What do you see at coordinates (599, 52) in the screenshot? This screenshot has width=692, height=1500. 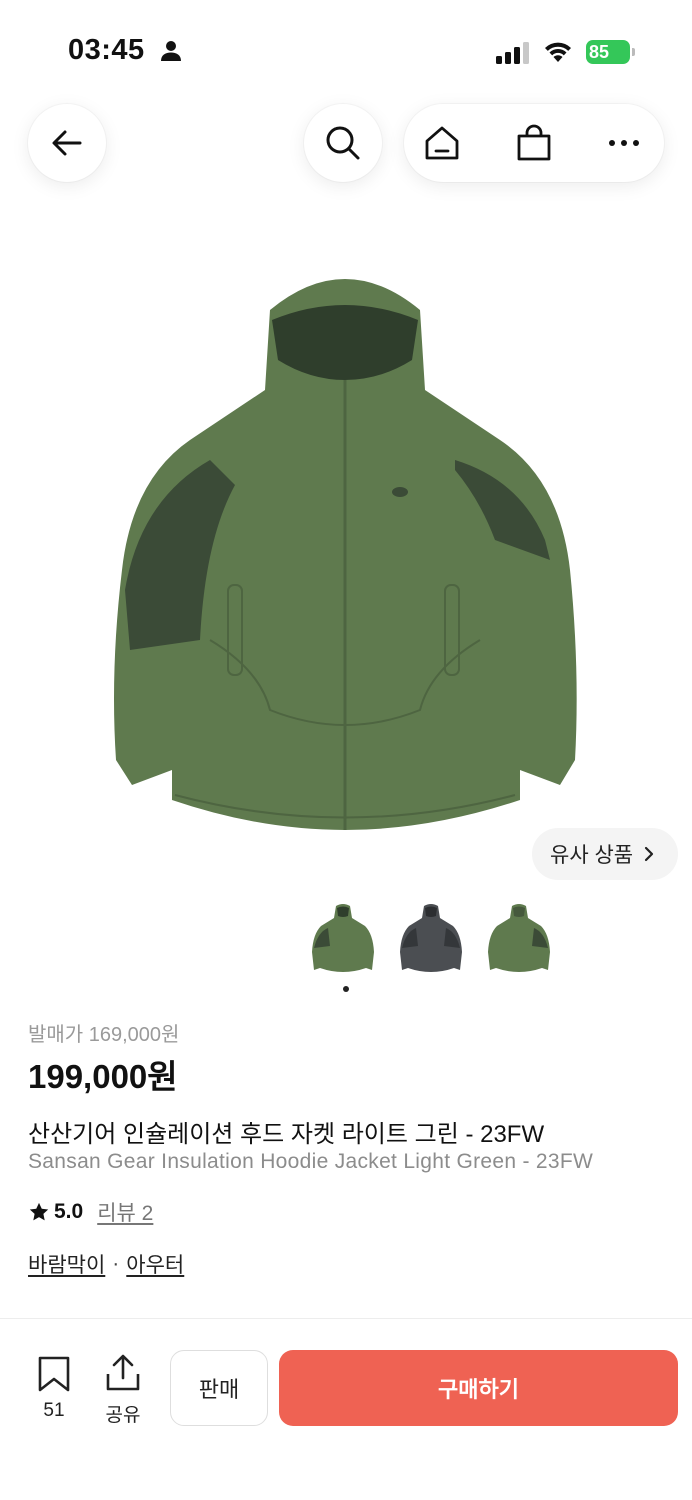 I see `battery-percent: 85` at bounding box center [599, 52].